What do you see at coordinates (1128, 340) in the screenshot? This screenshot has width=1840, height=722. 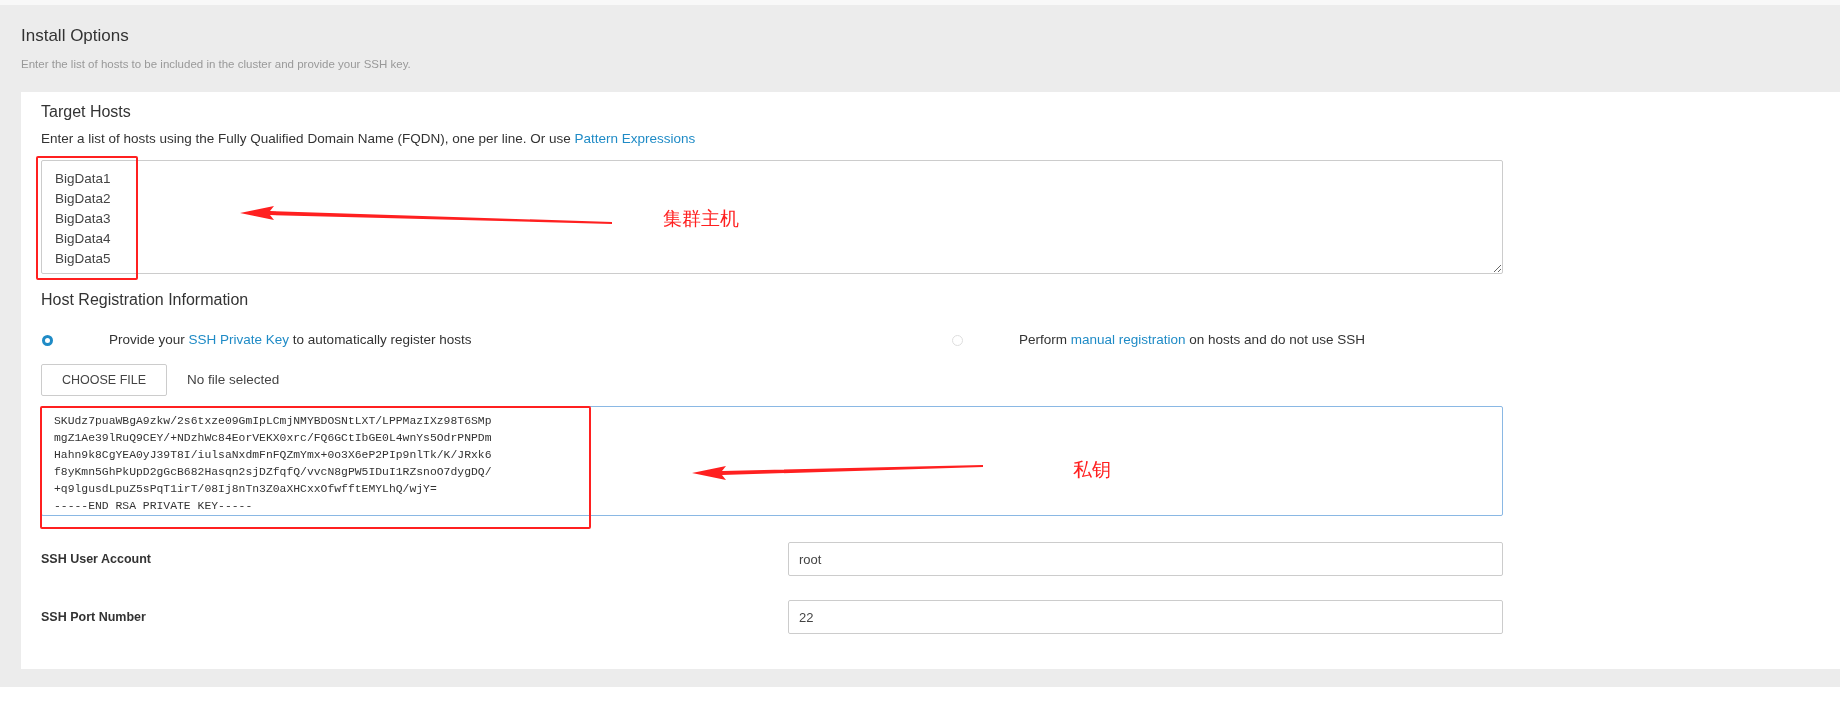 I see `option-link: manual registration` at bounding box center [1128, 340].